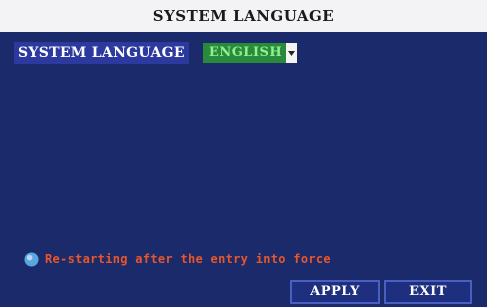 The image size is (487, 307). I want to click on restart-notice: Re-starting after the entry into force, so click(177, 259).